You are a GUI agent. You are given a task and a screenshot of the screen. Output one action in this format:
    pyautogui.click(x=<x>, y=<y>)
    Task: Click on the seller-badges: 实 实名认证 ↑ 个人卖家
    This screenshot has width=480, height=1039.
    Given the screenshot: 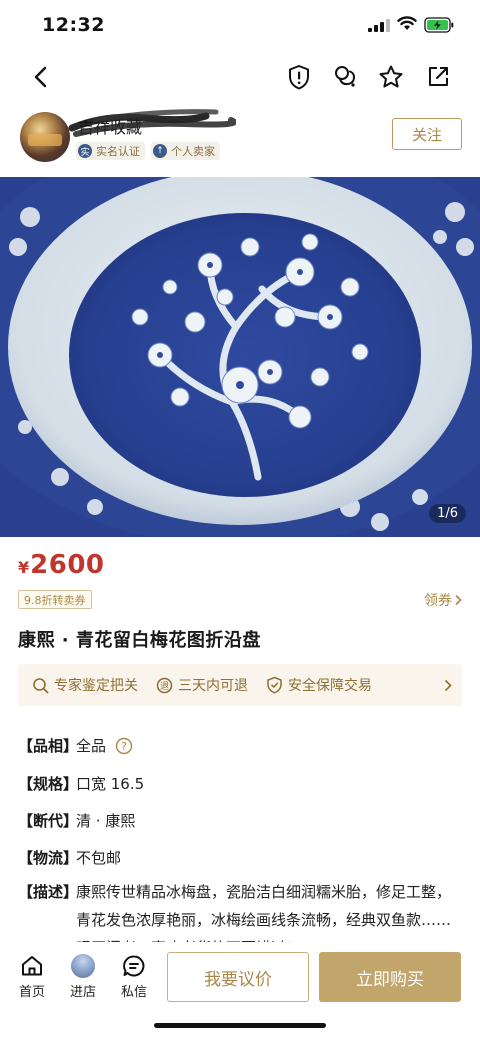 What is the action you would take?
    pyautogui.click(x=148, y=151)
    